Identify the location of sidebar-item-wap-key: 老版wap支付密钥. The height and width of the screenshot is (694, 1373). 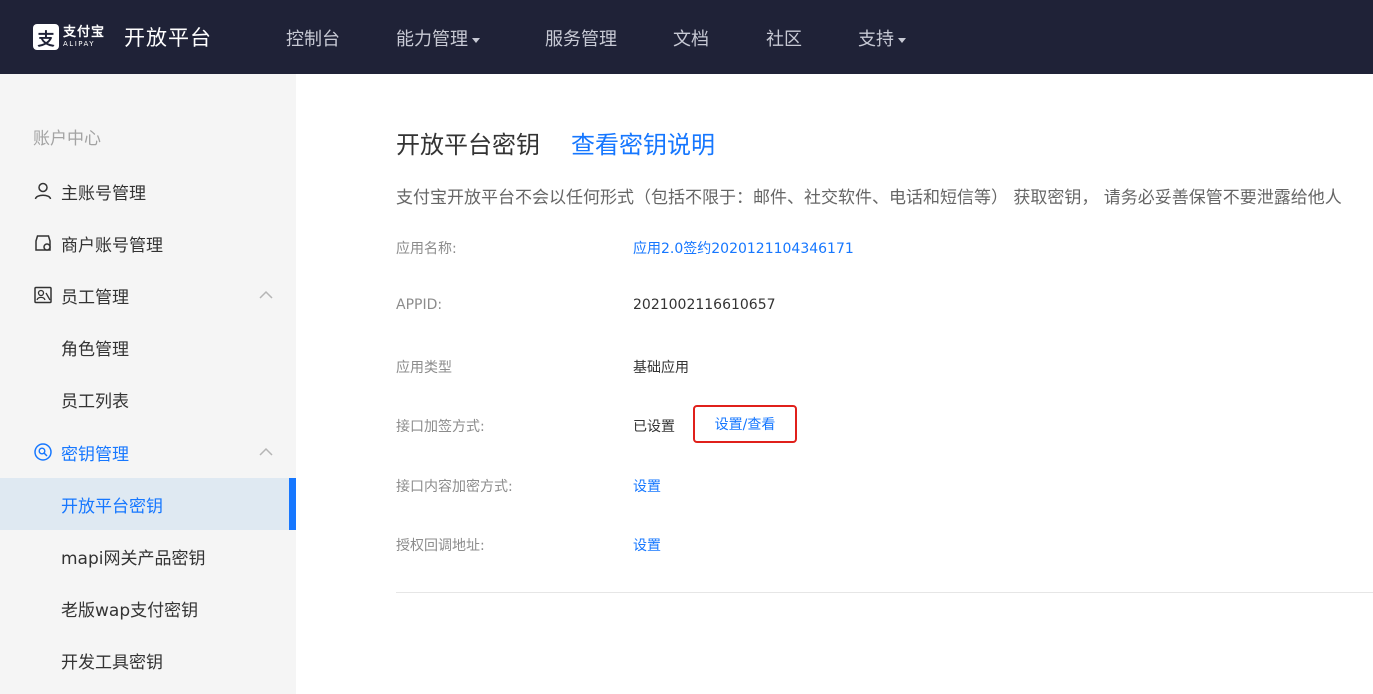
(148, 608).